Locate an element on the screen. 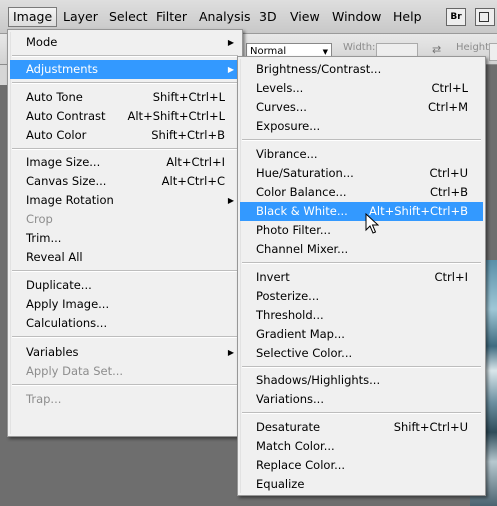 This screenshot has width=497, height=506. menu-item-reveal-all: Reveal All is located at coordinates (125, 257).